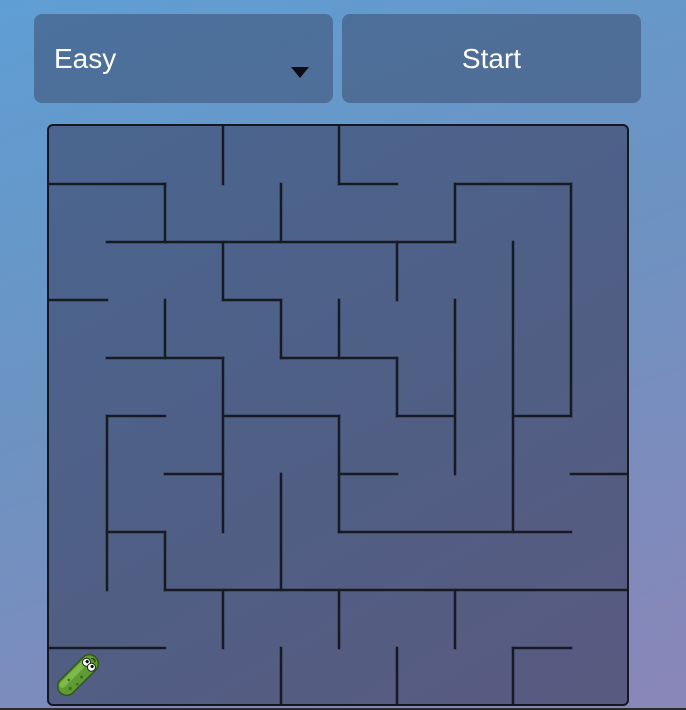  I want to click on caret-down-icon, so click(300, 72).